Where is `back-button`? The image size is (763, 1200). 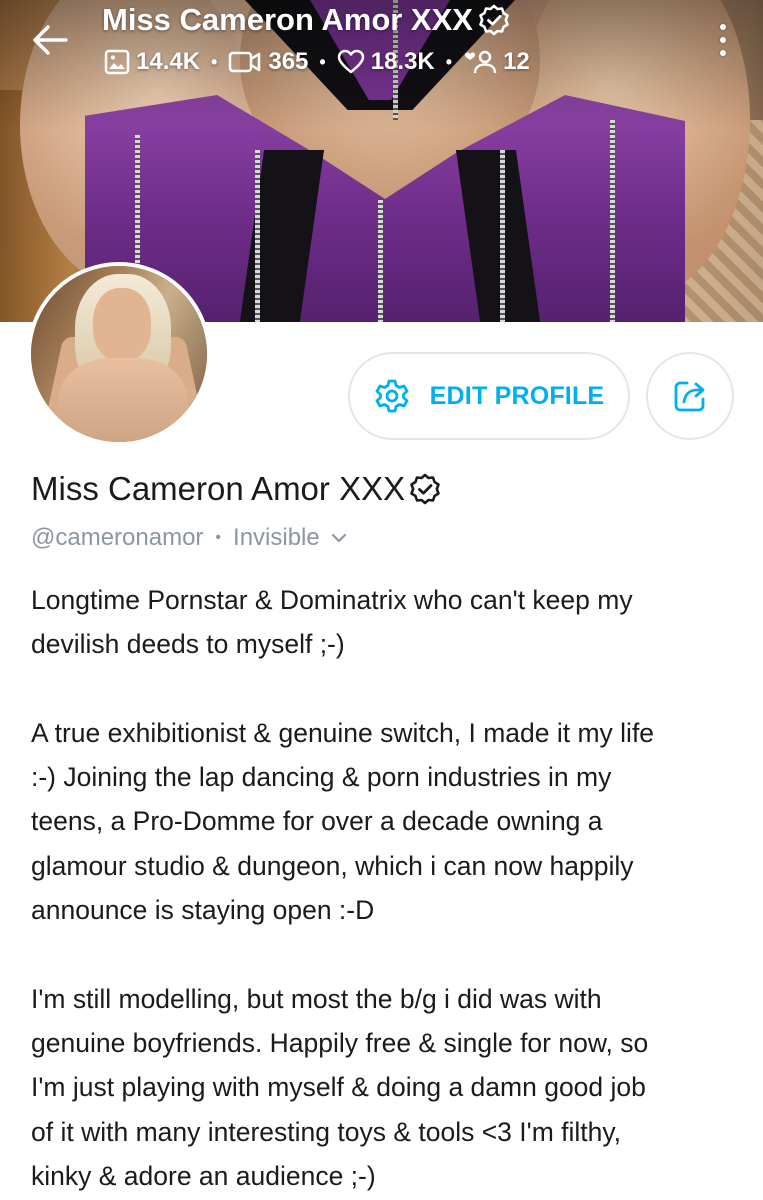
back-button is located at coordinates (50, 40).